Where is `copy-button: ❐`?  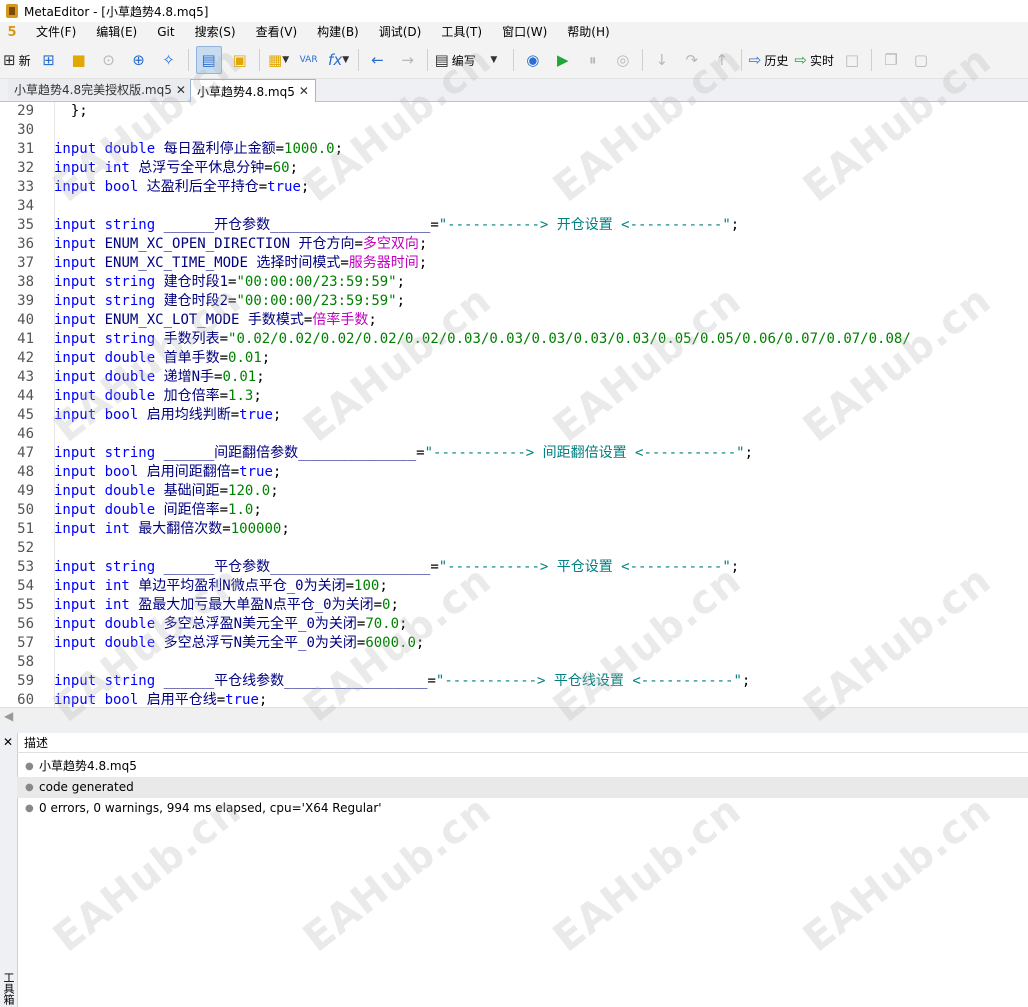 copy-button: ❐ is located at coordinates (891, 60).